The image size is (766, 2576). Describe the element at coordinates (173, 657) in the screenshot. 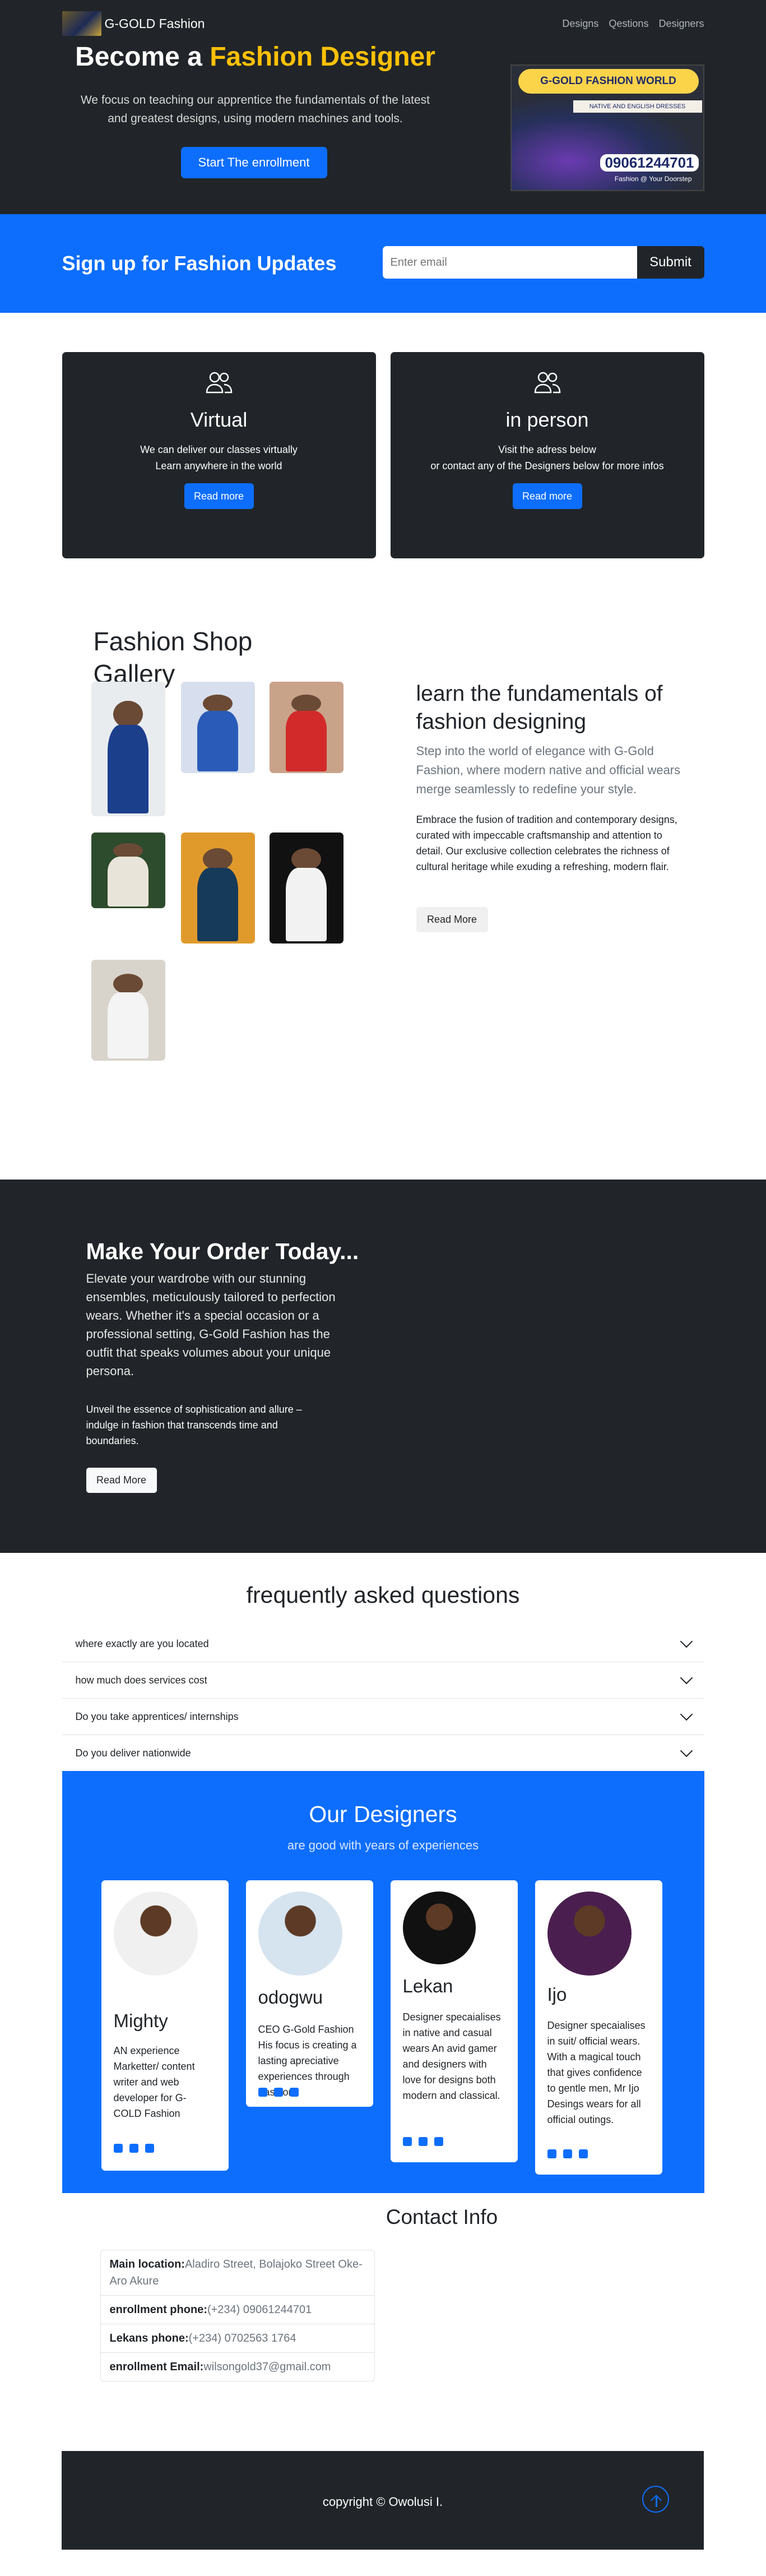

I see `gallery-title: Fashion Shop Gallery` at that location.